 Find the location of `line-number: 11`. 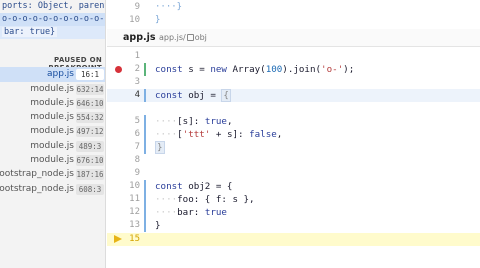

line-number: 11 is located at coordinates (123, 199).